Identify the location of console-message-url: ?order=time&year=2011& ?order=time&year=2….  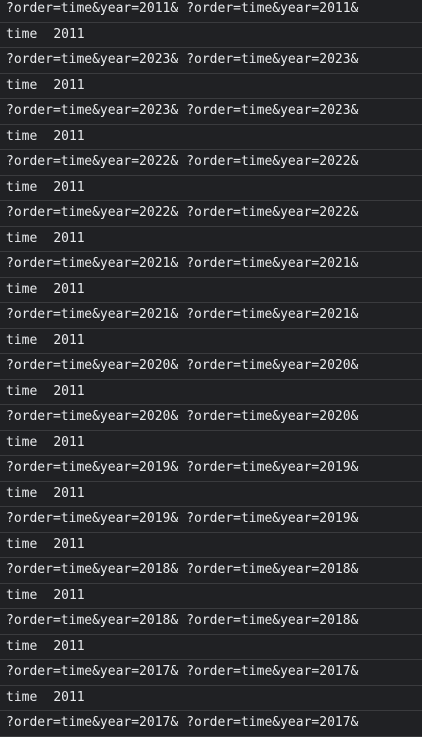
(211, 11).